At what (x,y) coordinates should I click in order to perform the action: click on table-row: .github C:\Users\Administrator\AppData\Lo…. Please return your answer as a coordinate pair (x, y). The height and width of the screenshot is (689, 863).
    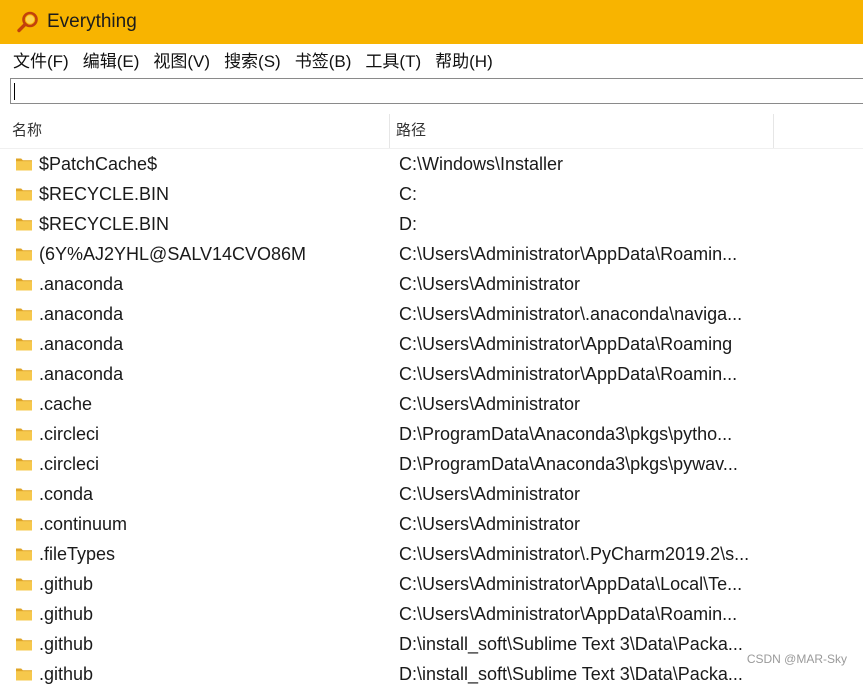
    Looking at the image, I should click on (431, 584).